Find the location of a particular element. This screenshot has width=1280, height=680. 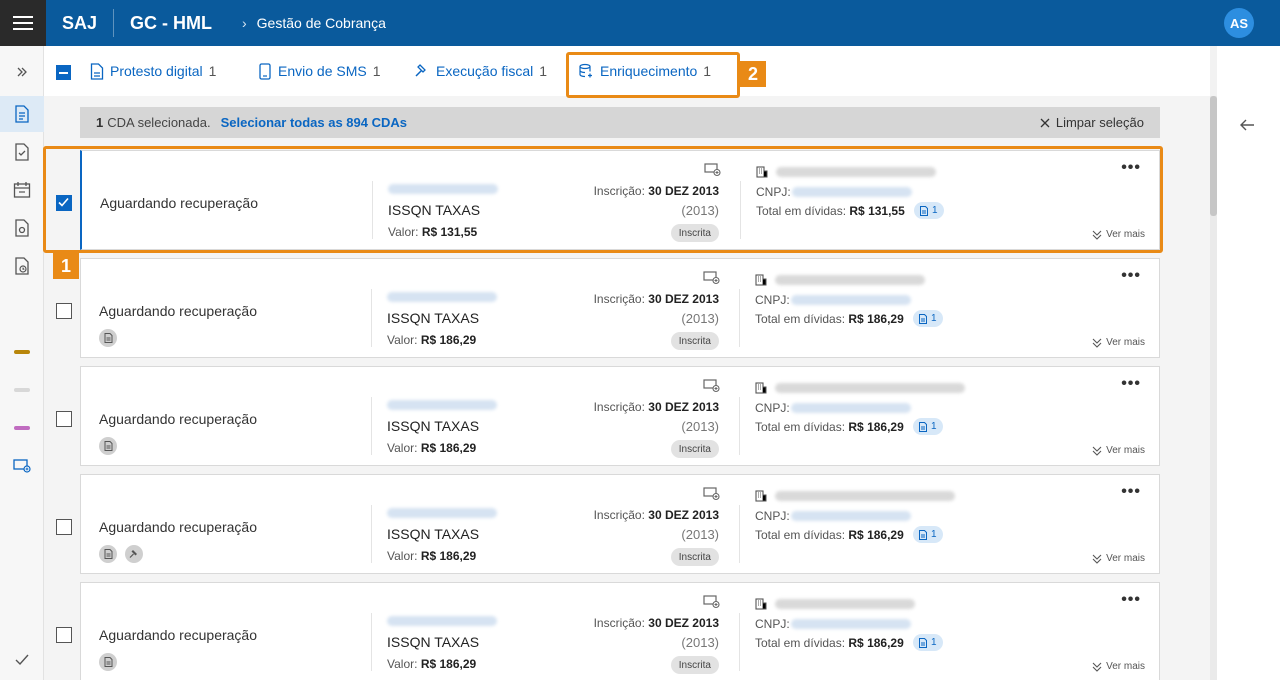

tab-protesto-digital: Protesto digital 1 is located at coordinates (153, 71).